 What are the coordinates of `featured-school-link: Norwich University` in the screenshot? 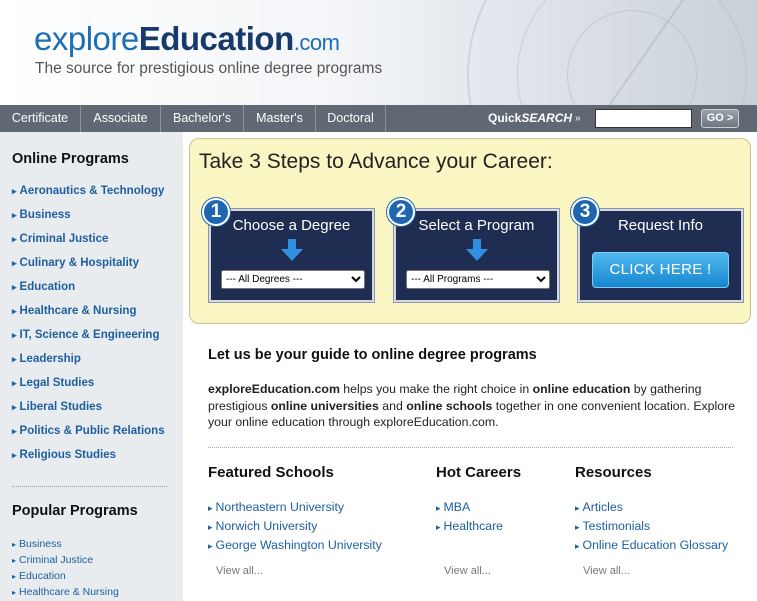 It's located at (263, 526).